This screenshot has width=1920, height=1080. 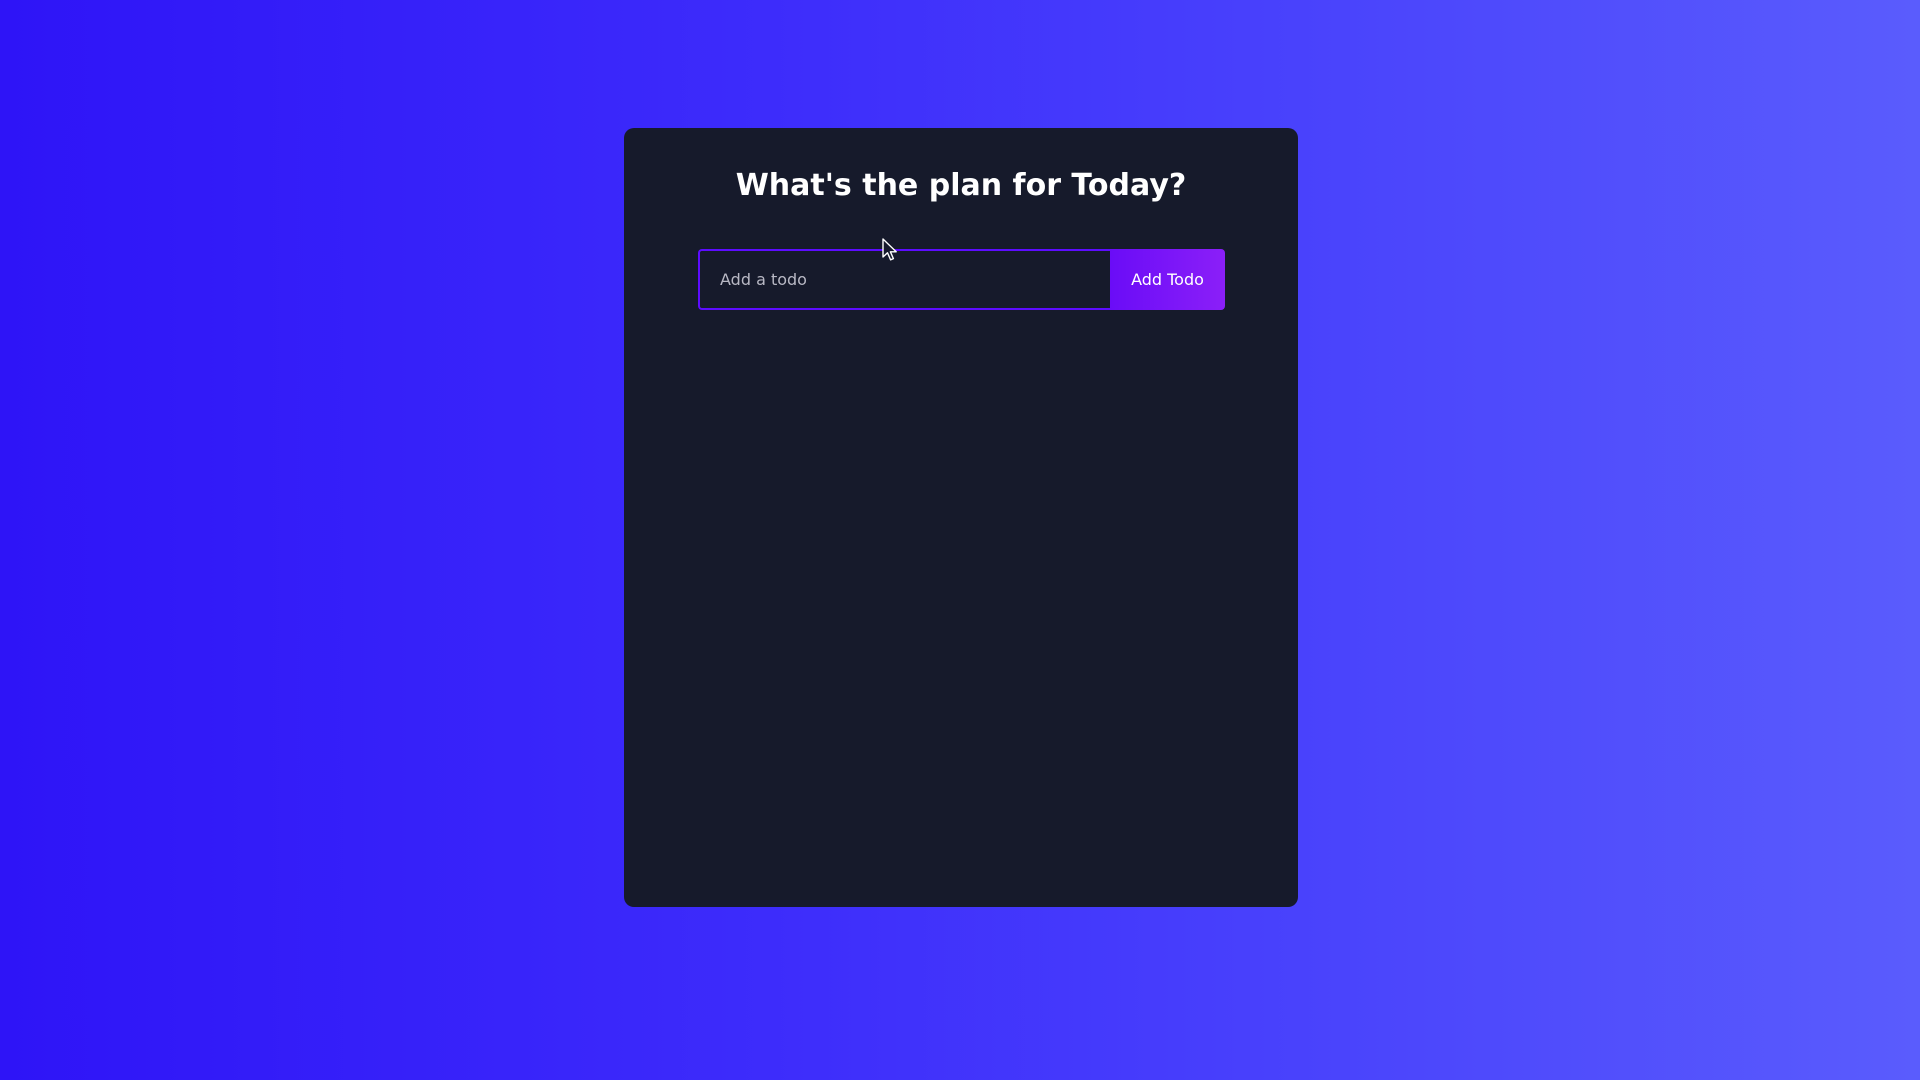 What do you see at coordinates (1167, 279) in the screenshot?
I see `add-todo-button: Add Todo` at bounding box center [1167, 279].